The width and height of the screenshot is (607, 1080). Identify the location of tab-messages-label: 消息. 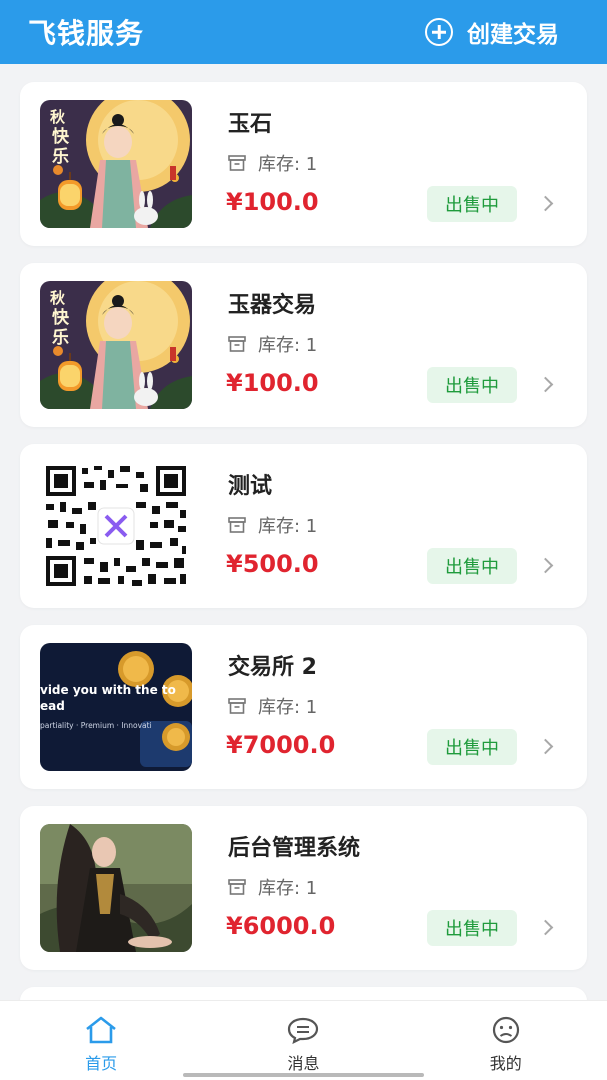
(303, 1063).